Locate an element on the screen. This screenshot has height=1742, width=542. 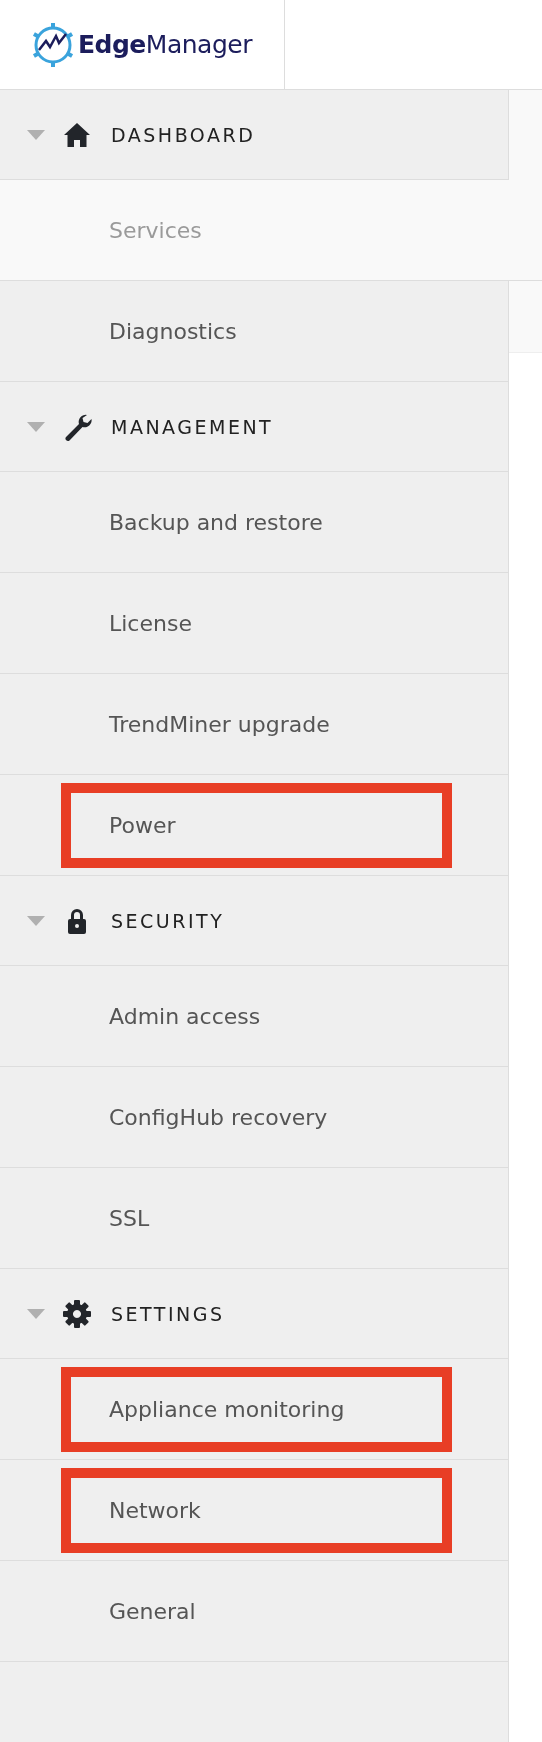
logo-icon is located at coordinates (53, 44).